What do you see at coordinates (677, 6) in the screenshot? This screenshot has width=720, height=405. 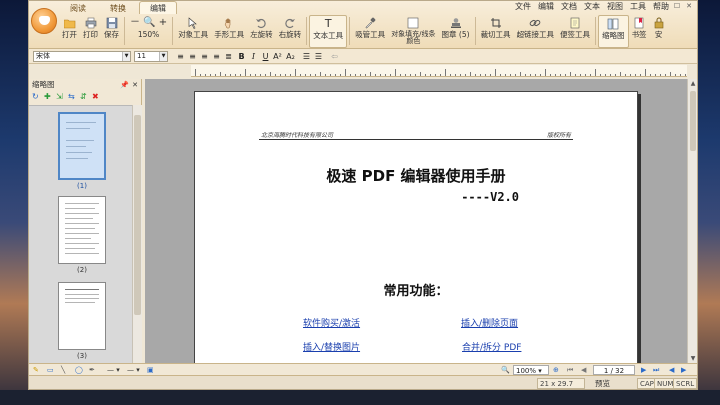 I see `maximize-icon: ☐` at bounding box center [677, 6].